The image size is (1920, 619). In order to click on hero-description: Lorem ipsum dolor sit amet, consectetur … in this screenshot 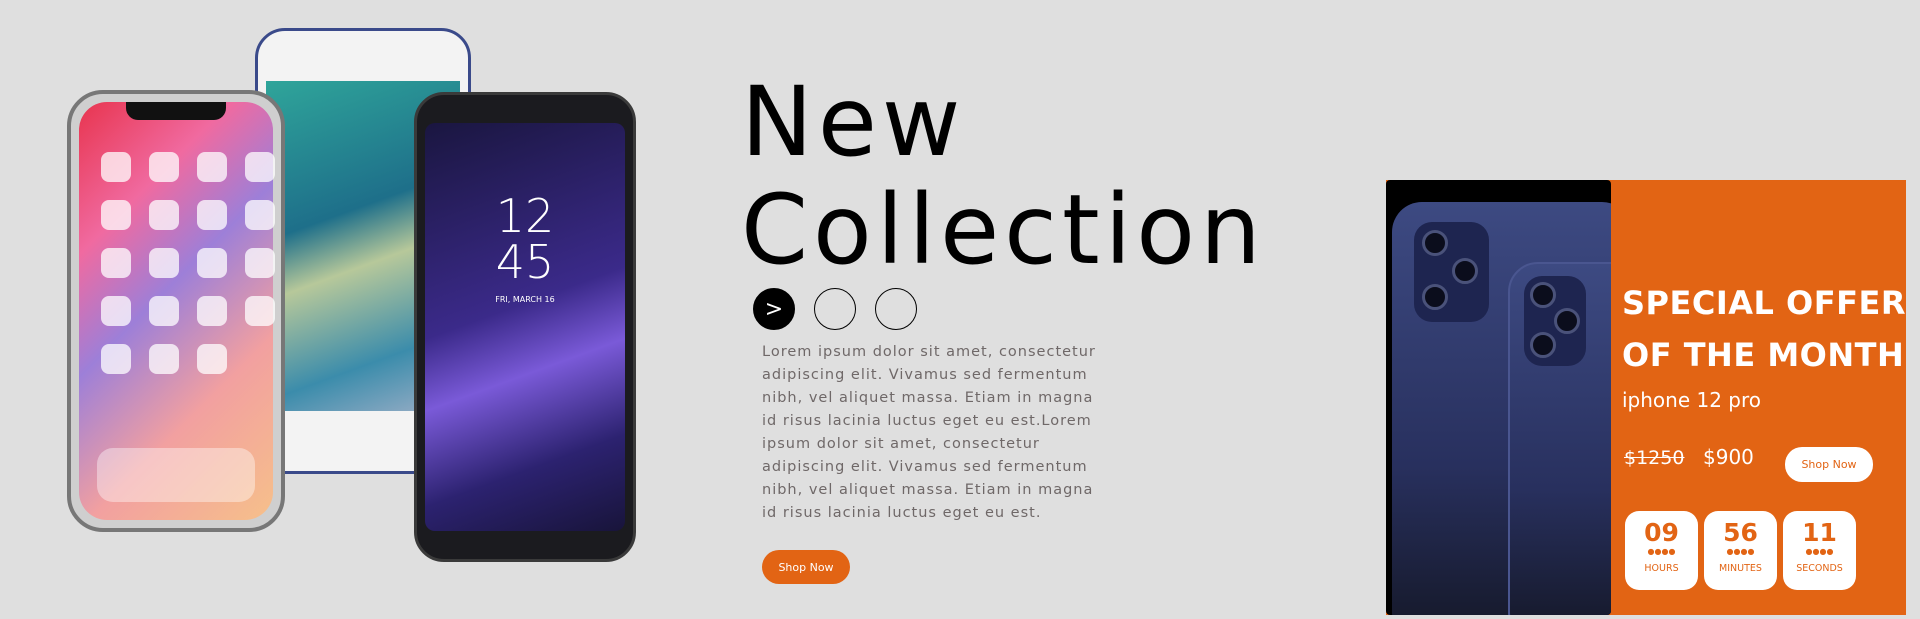, I will do `click(929, 432)`.